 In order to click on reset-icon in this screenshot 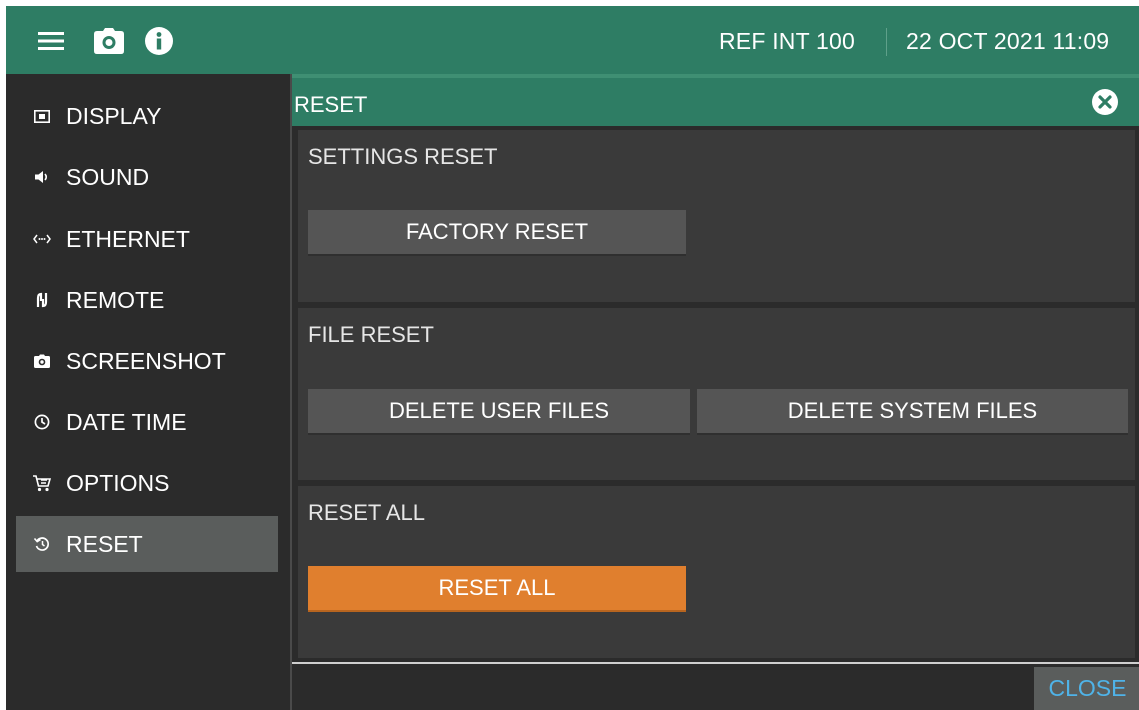, I will do `click(42, 544)`.